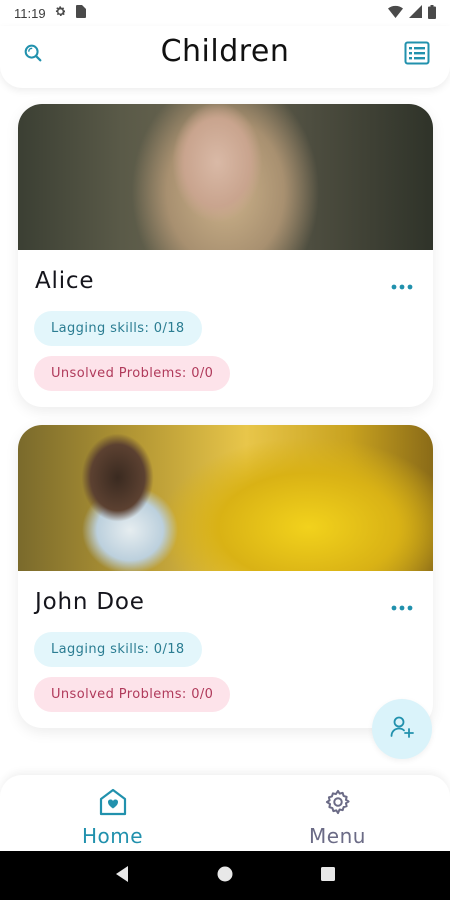  I want to click on back-triangle-icon, so click(122, 876).